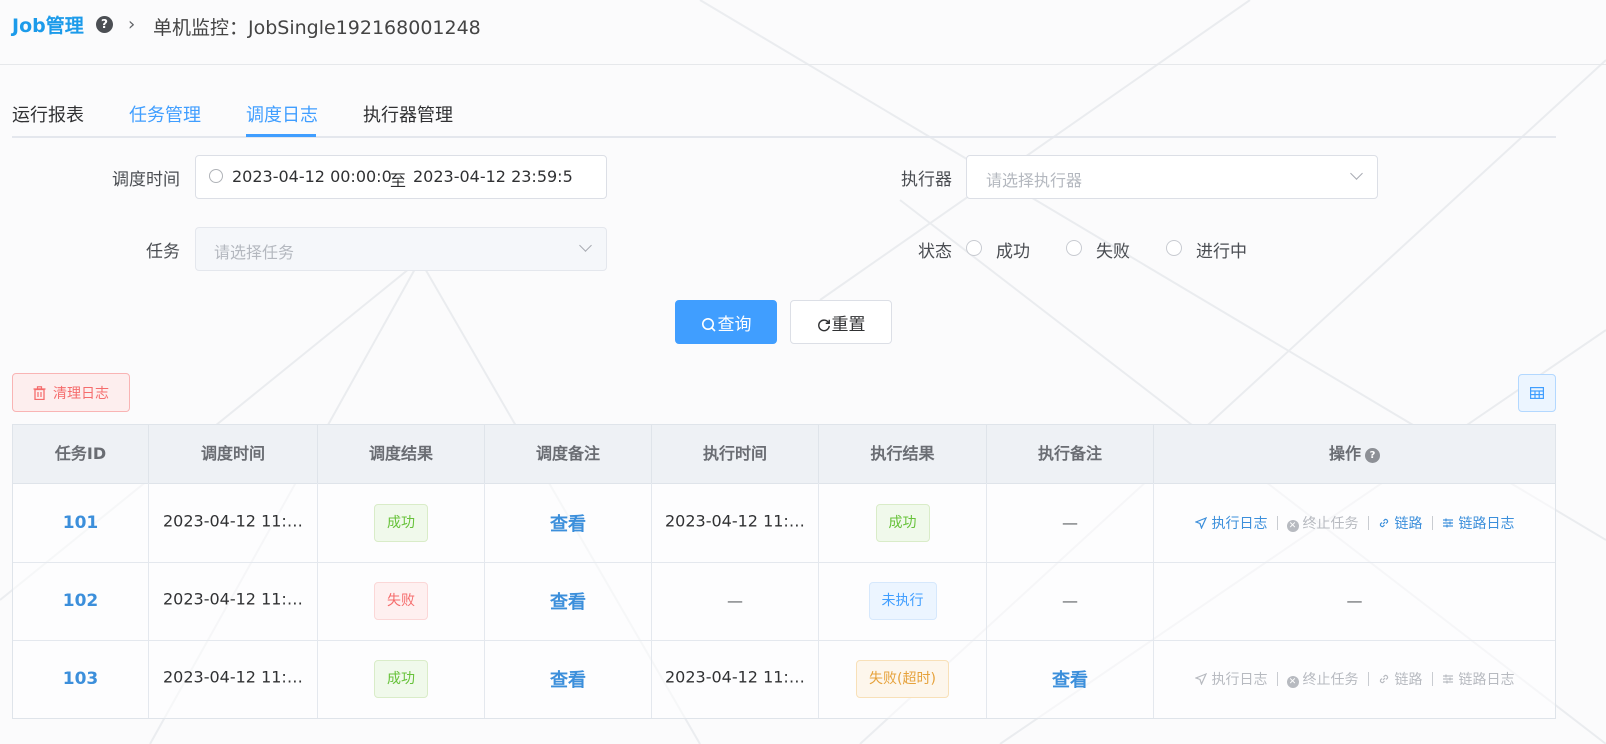 The height and width of the screenshot is (744, 1606). I want to click on status-radio-label-1: 失败, so click(1113, 249).